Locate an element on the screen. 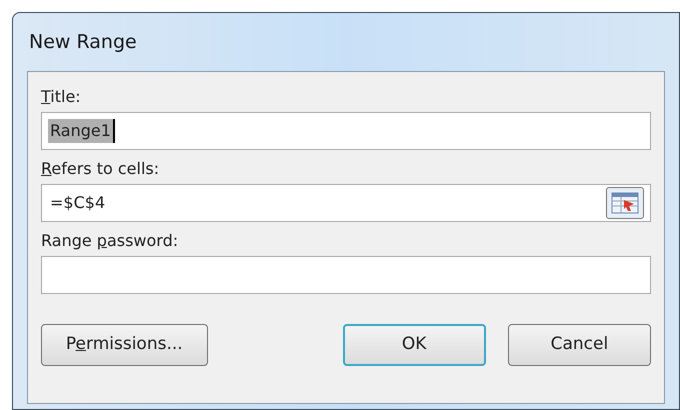 The width and height of the screenshot is (680, 410). window-title: New Range is located at coordinates (83, 42).